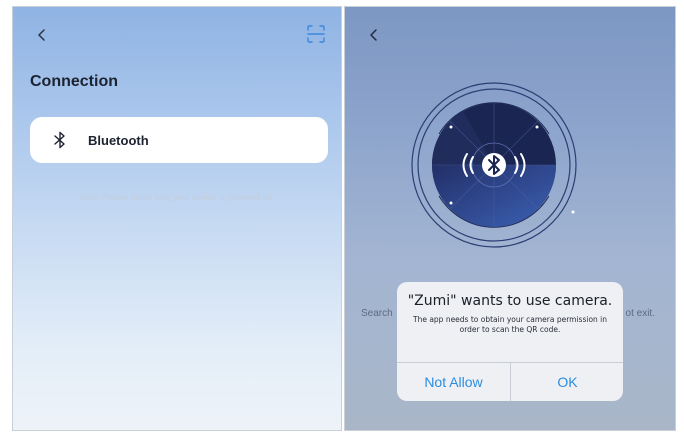 This screenshot has height=433, width=684. Describe the element at coordinates (179, 140) in the screenshot. I see `bluetooth-option: Bluetooth` at that location.